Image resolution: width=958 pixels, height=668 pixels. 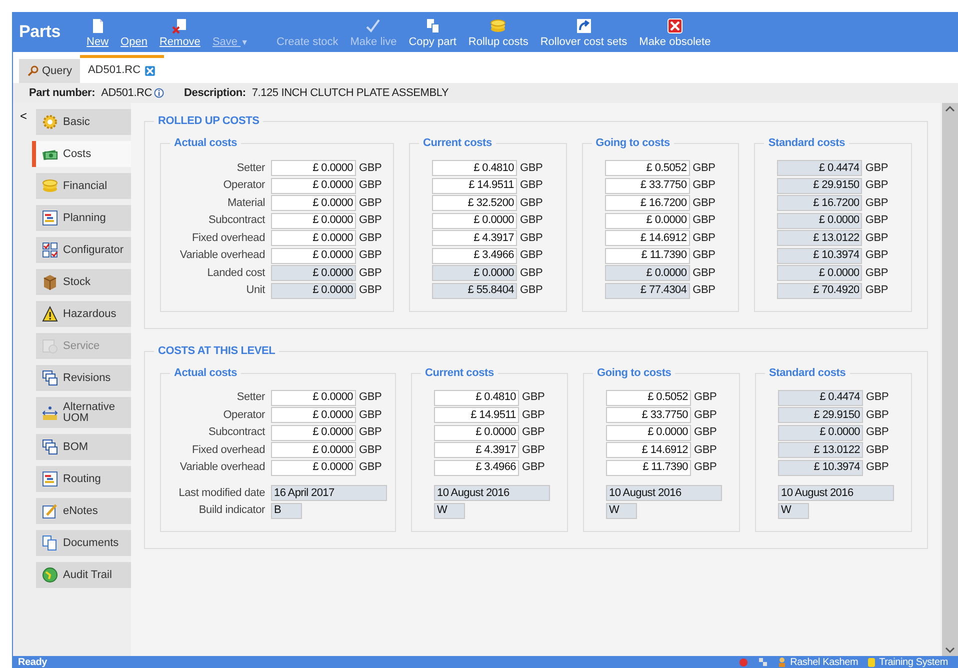 I want to click on date-field: 16 April 2017, so click(x=329, y=493).